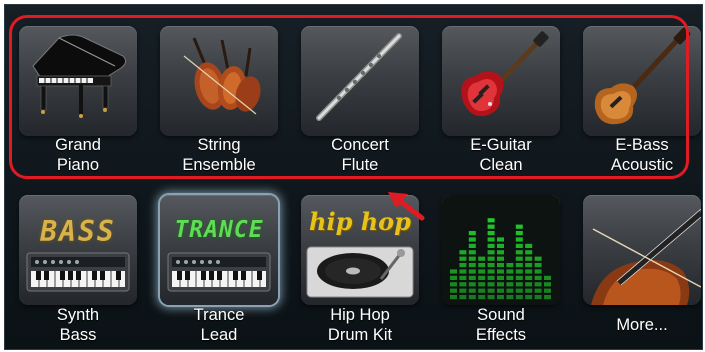 The width and height of the screenshot is (705, 352). I want to click on instrument-tile-trance-lead: TRANCE, so click(219, 250).